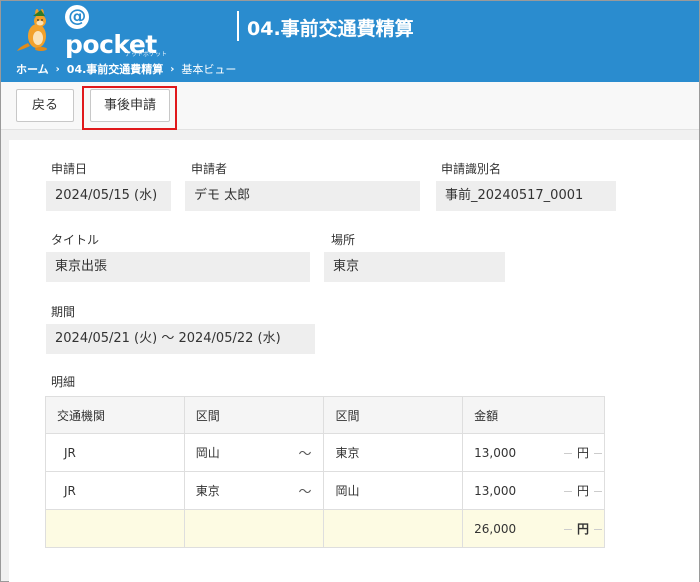 The width and height of the screenshot is (700, 582). I want to click on apply-date-field: 2024/05/15 (水), so click(108, 196).